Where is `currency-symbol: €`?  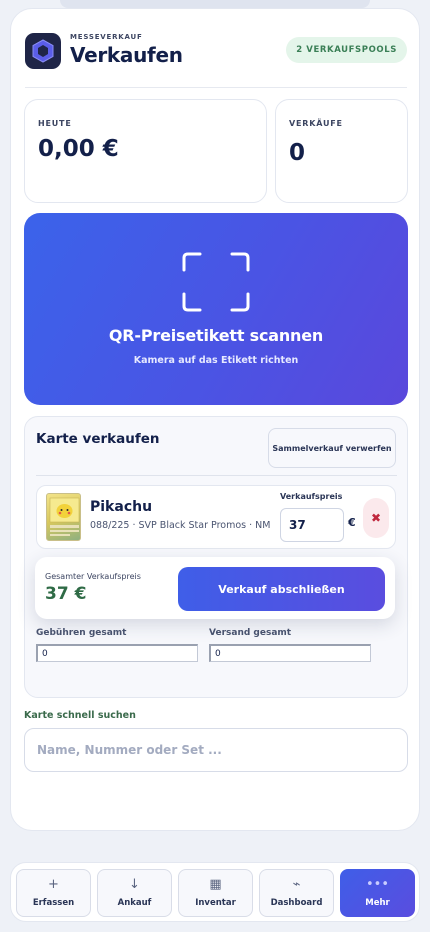
currency-symbol: € is located at coordinates (352, 522).